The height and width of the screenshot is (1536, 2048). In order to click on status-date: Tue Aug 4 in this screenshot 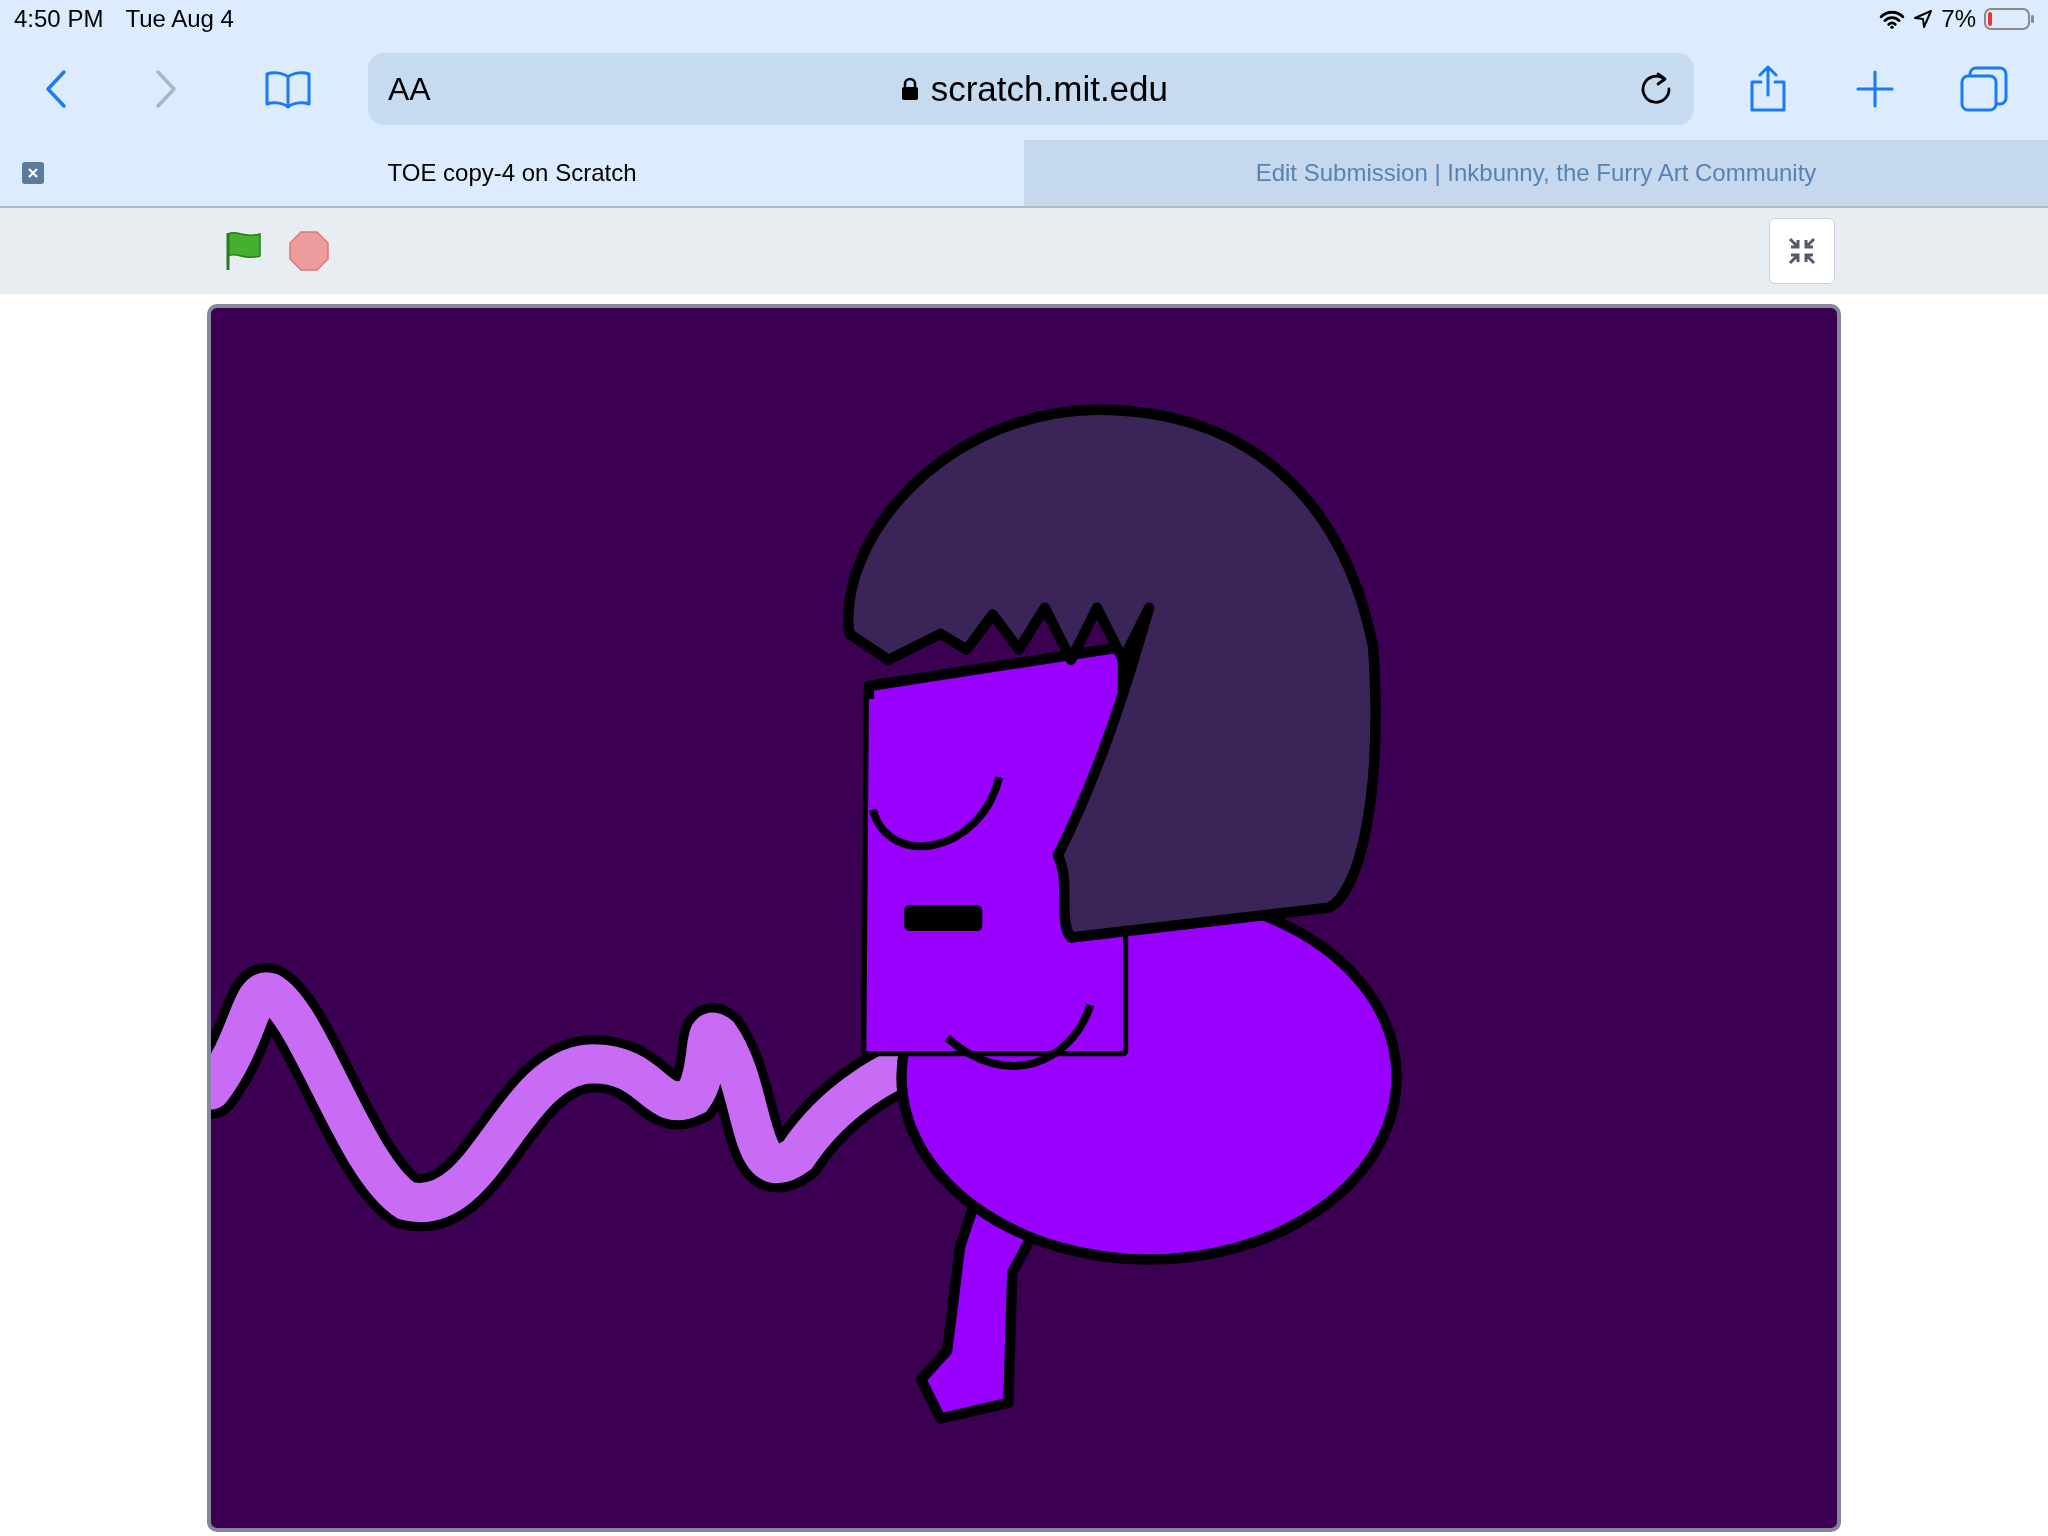, I will do `click(179, 19)`.